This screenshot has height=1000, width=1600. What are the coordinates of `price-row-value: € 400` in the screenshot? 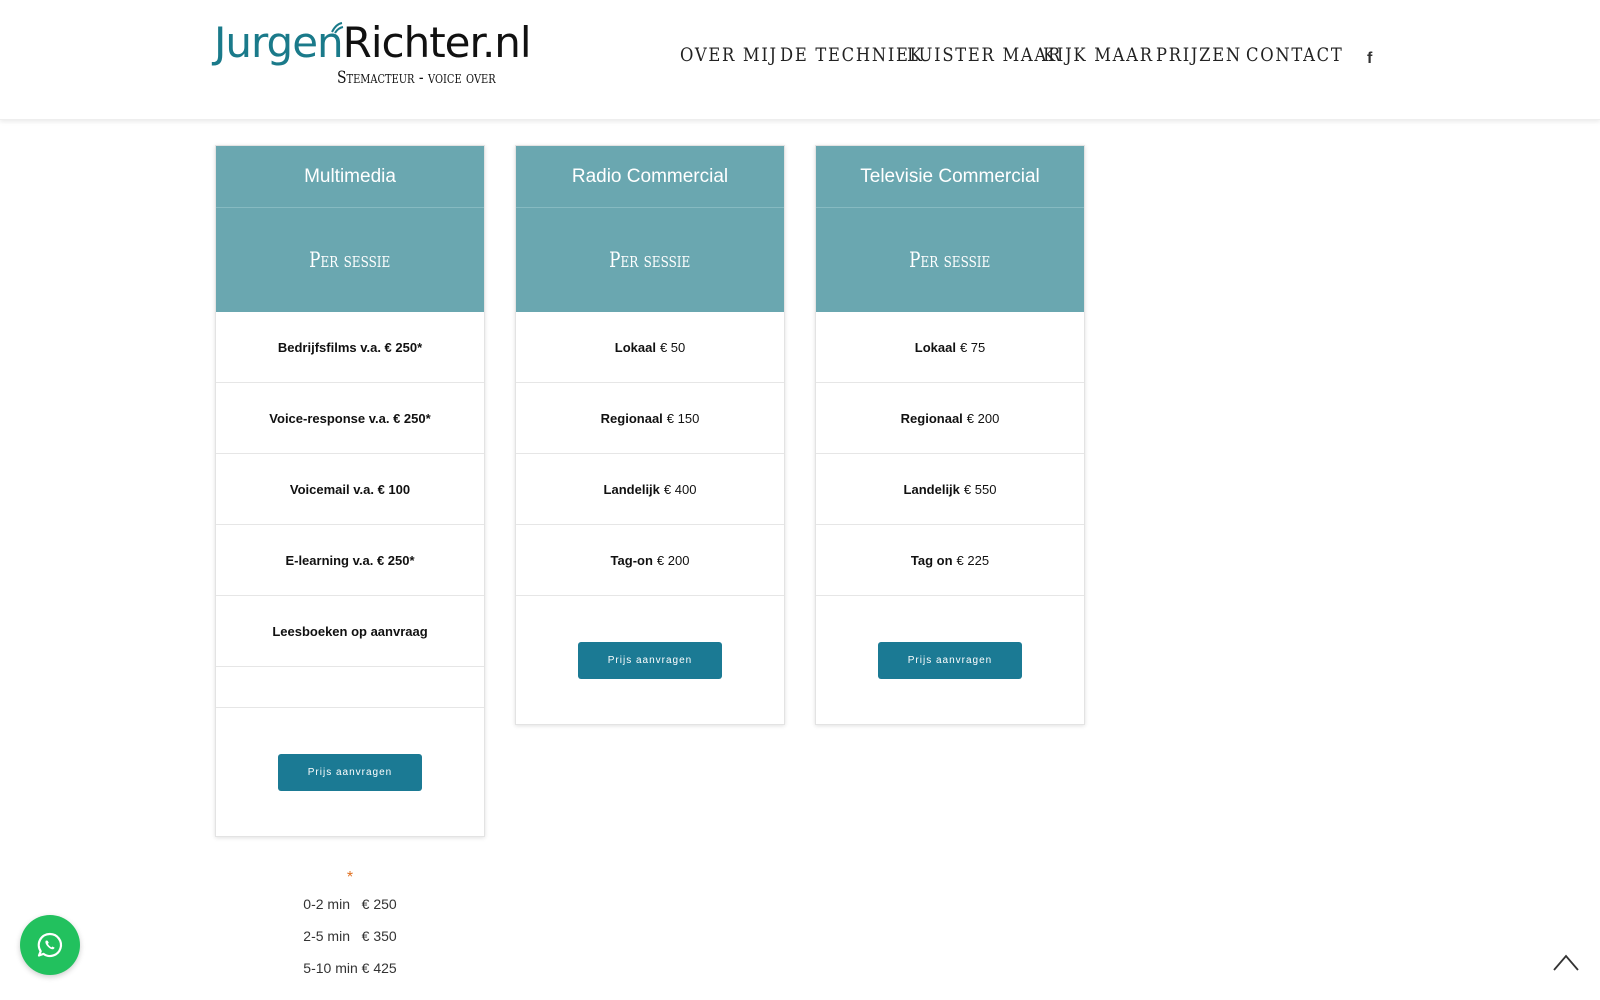 It's located at (680, 489).